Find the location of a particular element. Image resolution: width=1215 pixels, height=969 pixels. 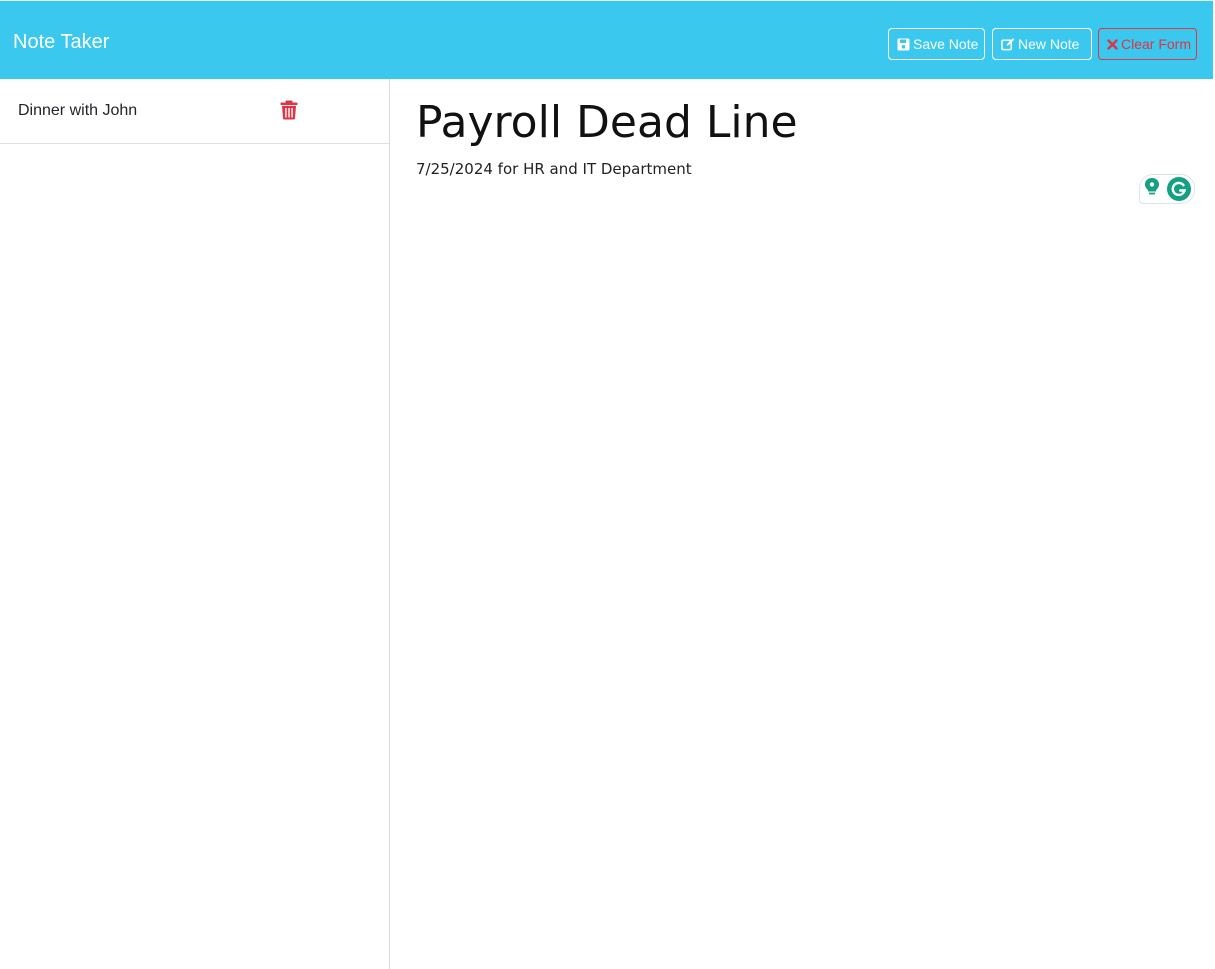

close-icon is located at coordinates (1112, 44).